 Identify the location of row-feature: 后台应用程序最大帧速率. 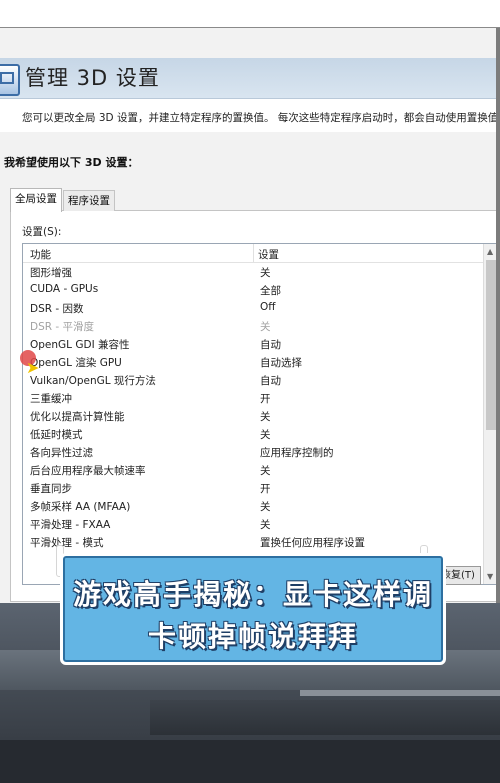
(88, 471).